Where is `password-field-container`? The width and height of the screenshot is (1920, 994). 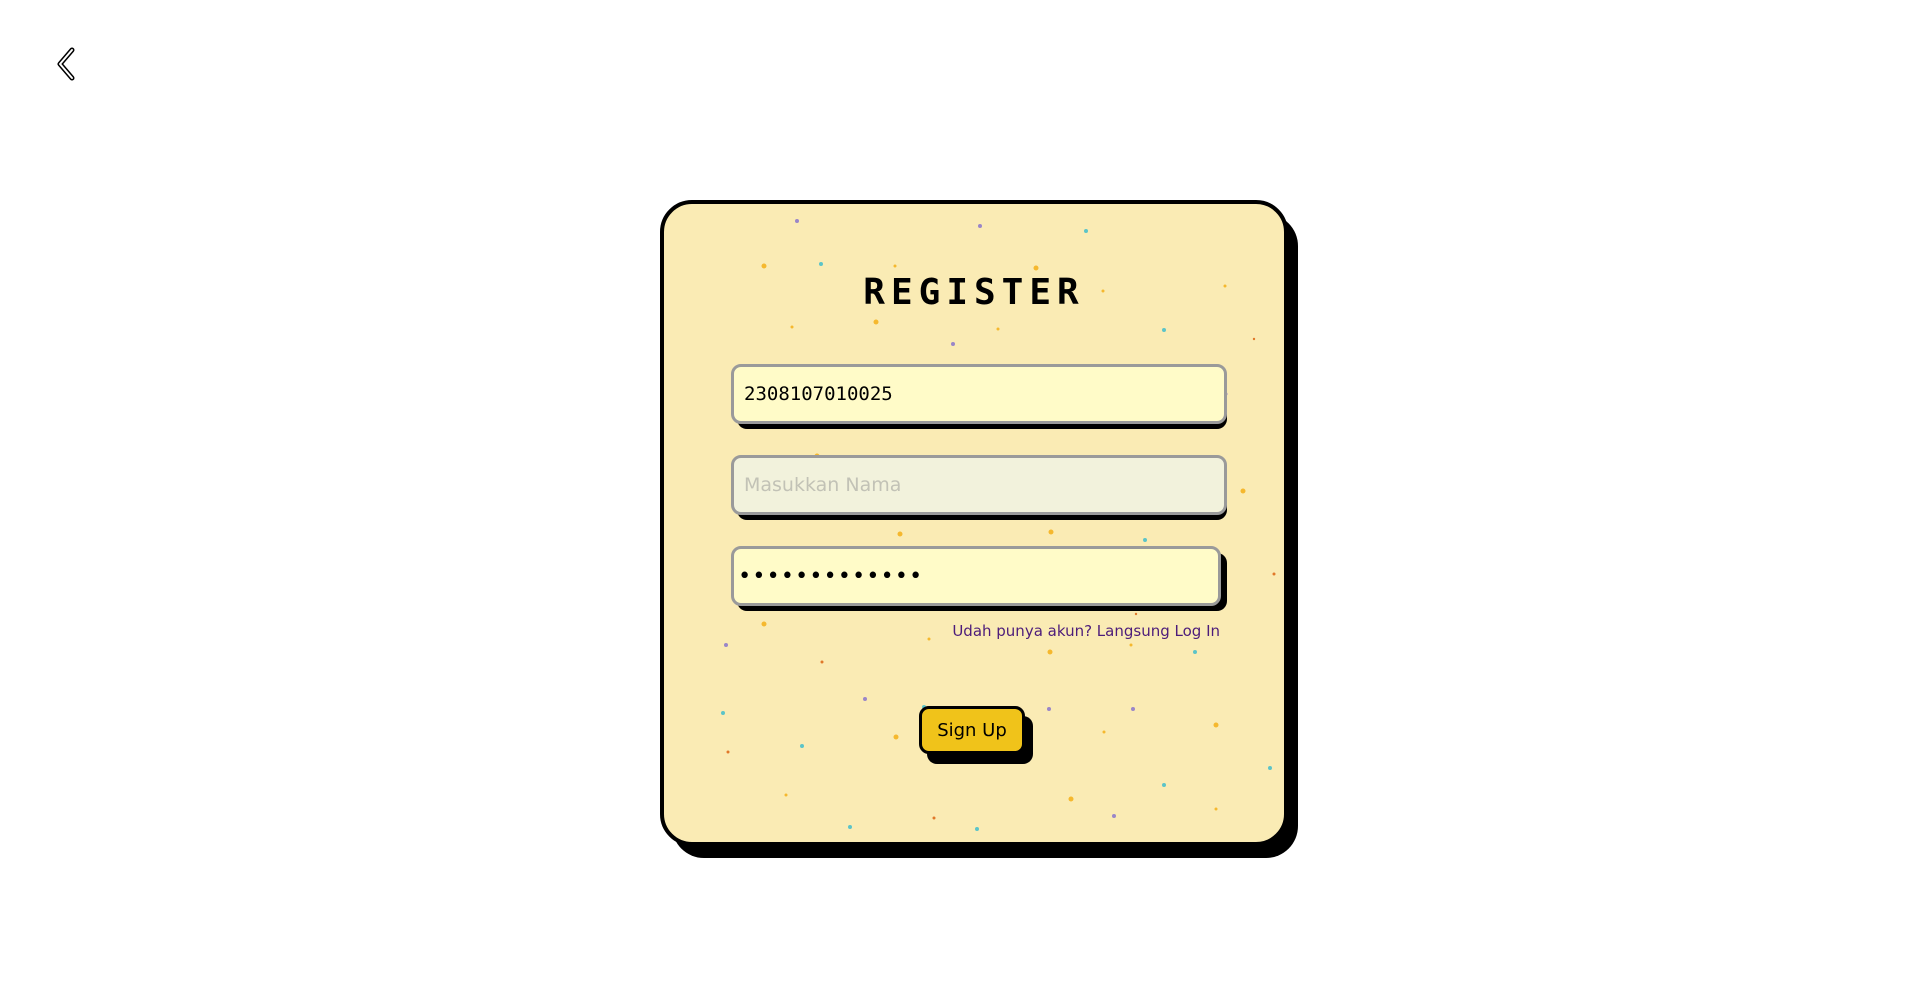 password-field-container is located at coordinates (979, 578).